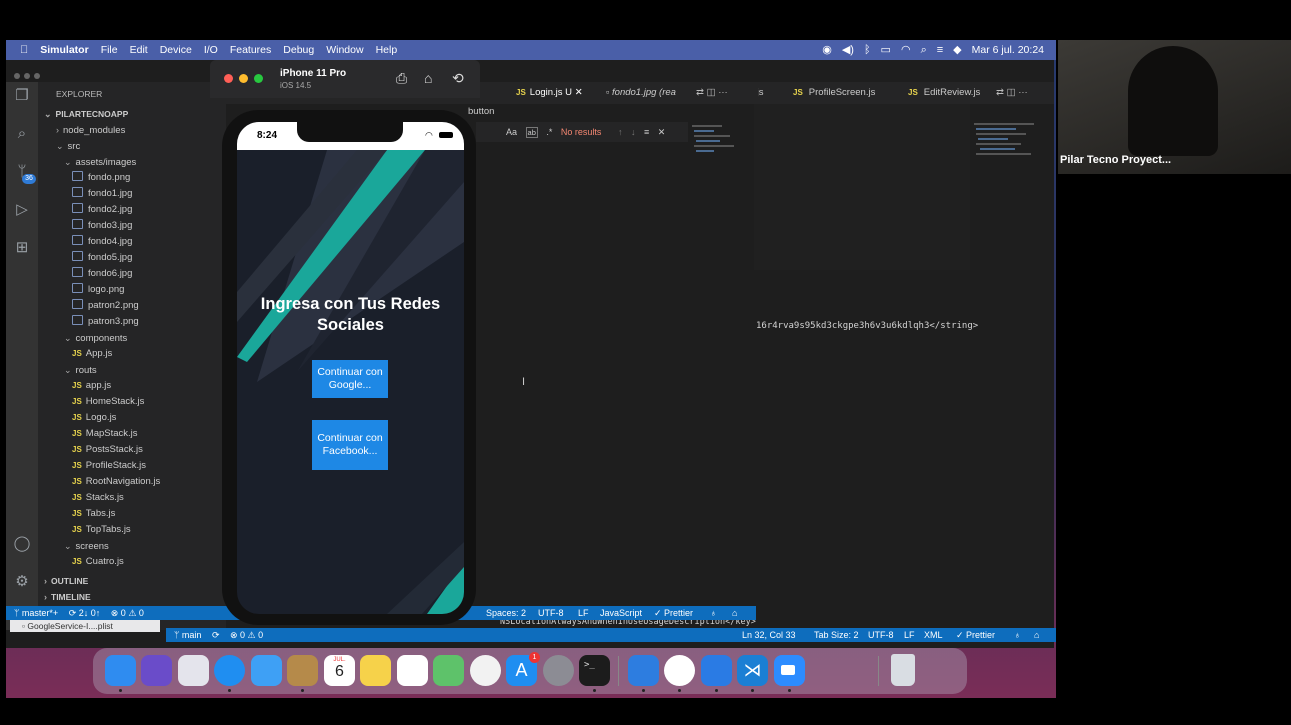 This screenshot has width=1291, height=725. What do you see at coordinates (22, 96) in the screenshot?
I see `explorer-icon: ❐` at bounding box center [22, 96].